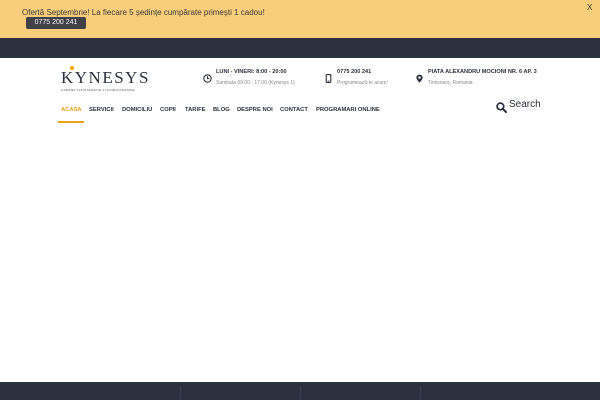  Describe the element at coordinates (482, 72) in the screenshot. I see `info-address-title: PIATA ALEXANDRU MOCIONI NR. 6 AP. 3` at that location.